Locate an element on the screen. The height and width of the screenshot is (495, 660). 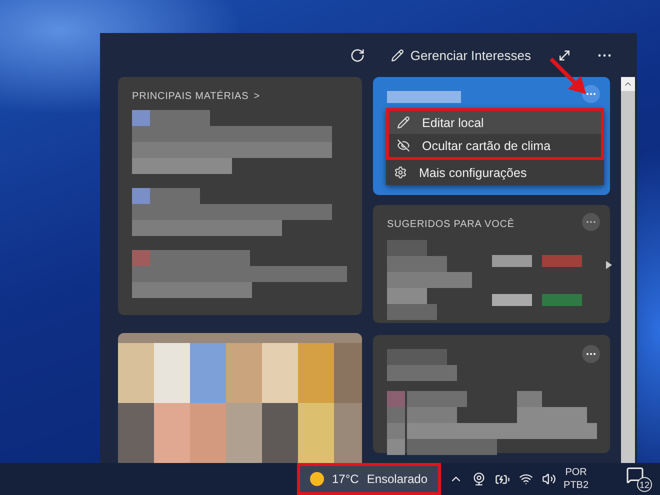
weather-button: 17°C Ensolarado is located at coordinates (369, 479).